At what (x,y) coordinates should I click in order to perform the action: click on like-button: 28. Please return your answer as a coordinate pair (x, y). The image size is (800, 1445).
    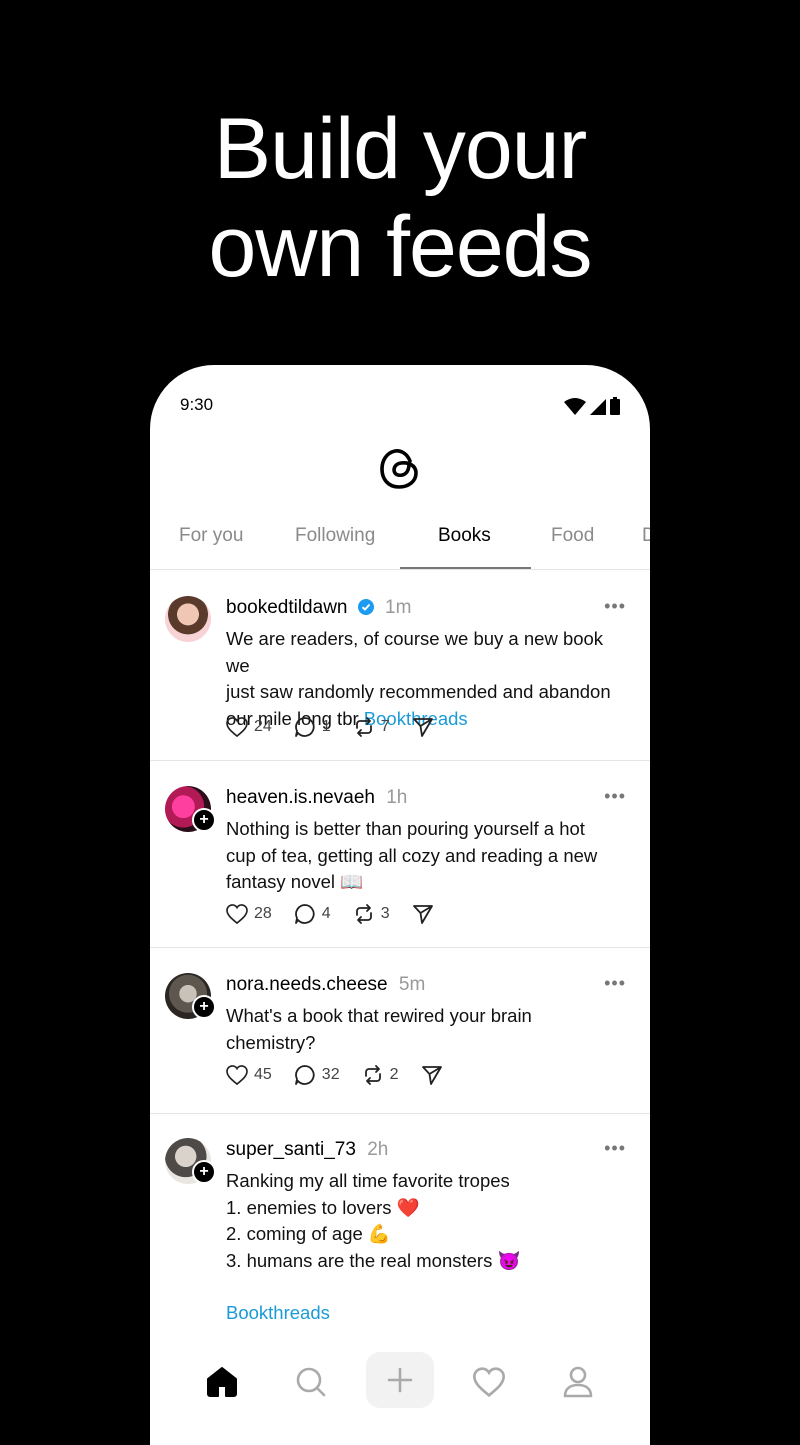
    Looking at the image, I should click on (249, 914).